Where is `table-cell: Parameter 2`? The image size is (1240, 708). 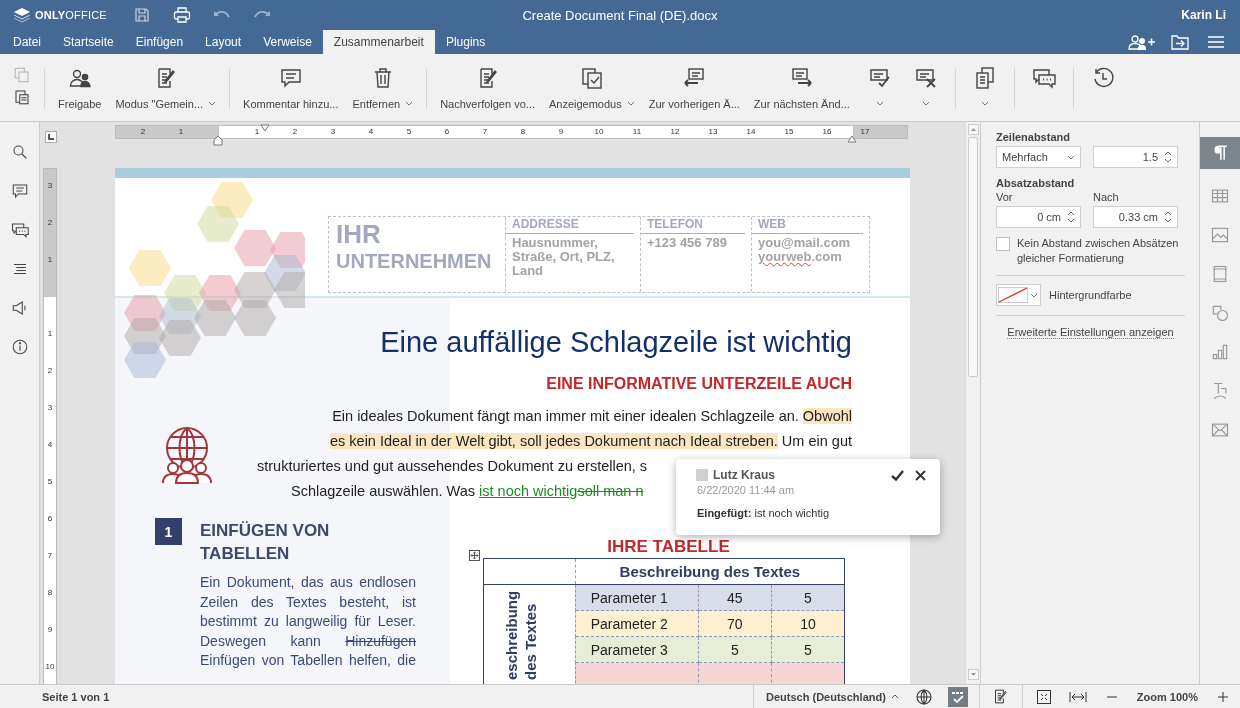
table-cell: Parameter 2 is located at coordinates (637, 623).